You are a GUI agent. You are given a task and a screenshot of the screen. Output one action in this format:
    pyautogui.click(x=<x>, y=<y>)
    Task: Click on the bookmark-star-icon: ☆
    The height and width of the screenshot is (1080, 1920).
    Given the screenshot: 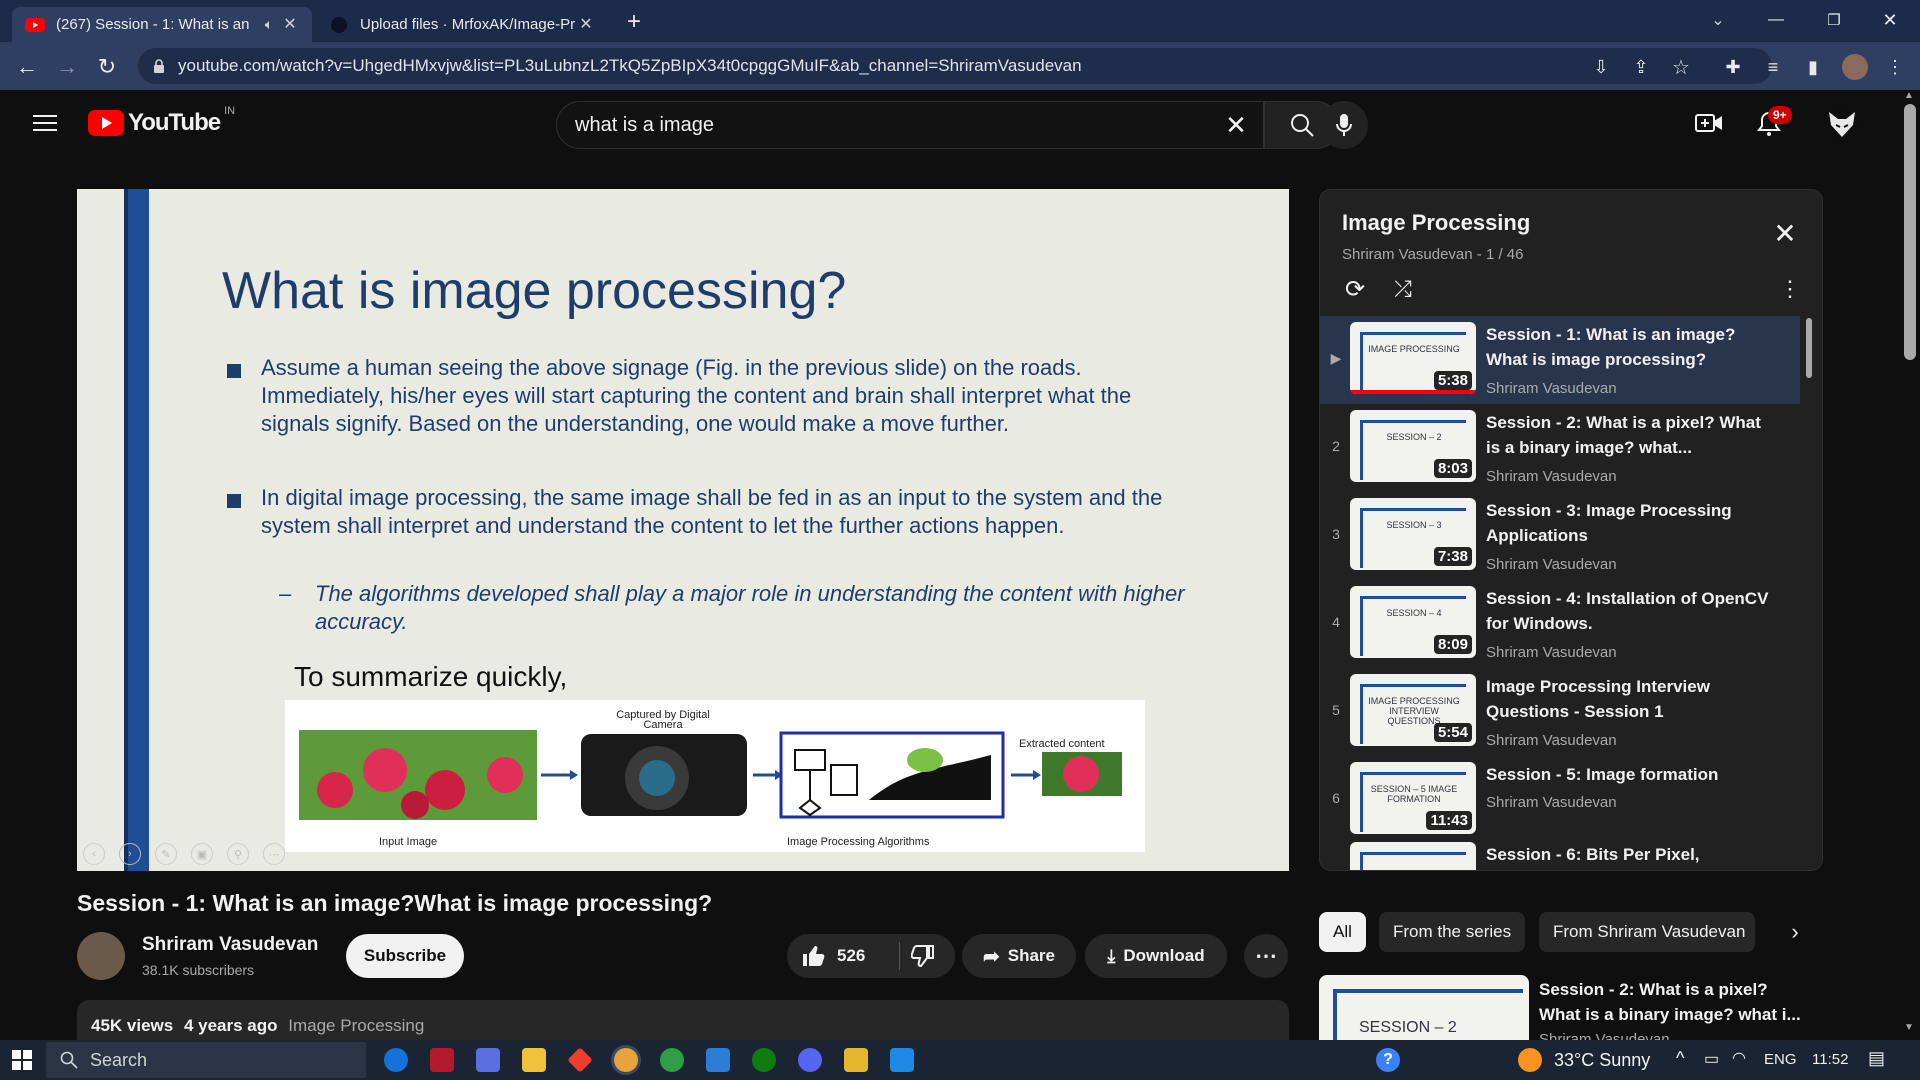 What is the action you would take?
    pyautogui.click(x=1681, y=67)
    